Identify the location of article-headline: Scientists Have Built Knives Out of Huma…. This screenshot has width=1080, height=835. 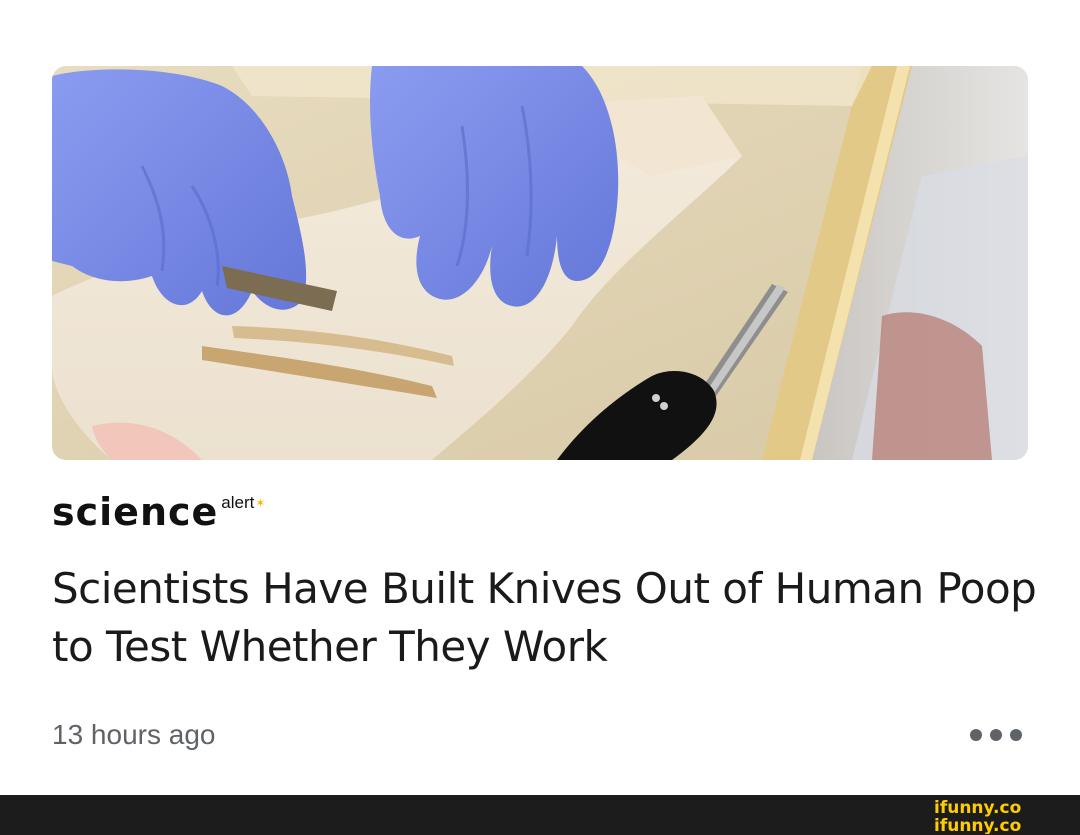
(547, 618).